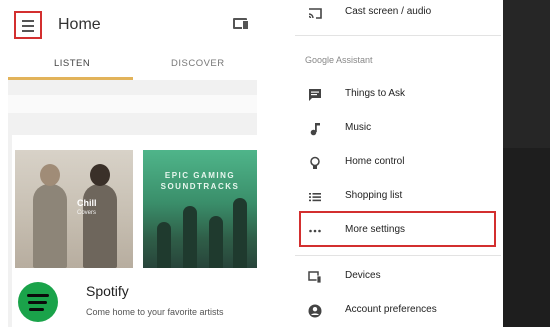  Describe the element at coordinates (132, 66) in the screenshot. I see `tab-bar: LISTEN DISCOVER` at that location.